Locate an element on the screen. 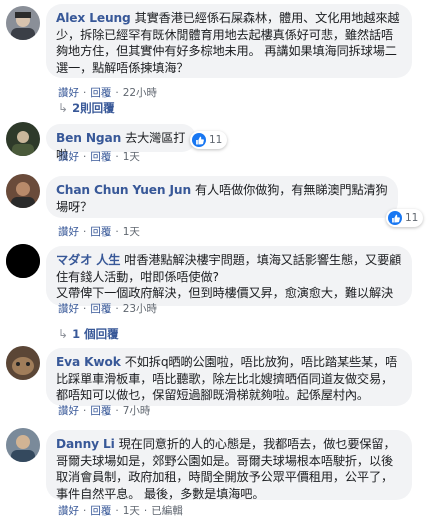 The height and width of the screenshot is (521, 427). comment-bubble: Ben Ngan 去大灣區打啦 is located at coordinates (121, 143).